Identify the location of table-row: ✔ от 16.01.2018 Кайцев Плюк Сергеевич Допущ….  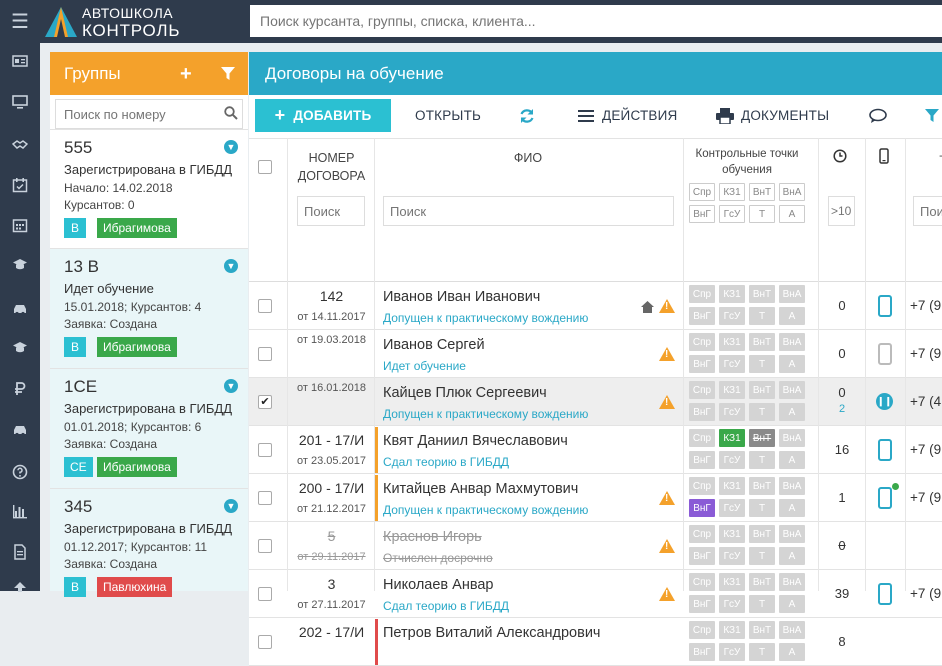
(595, 402).